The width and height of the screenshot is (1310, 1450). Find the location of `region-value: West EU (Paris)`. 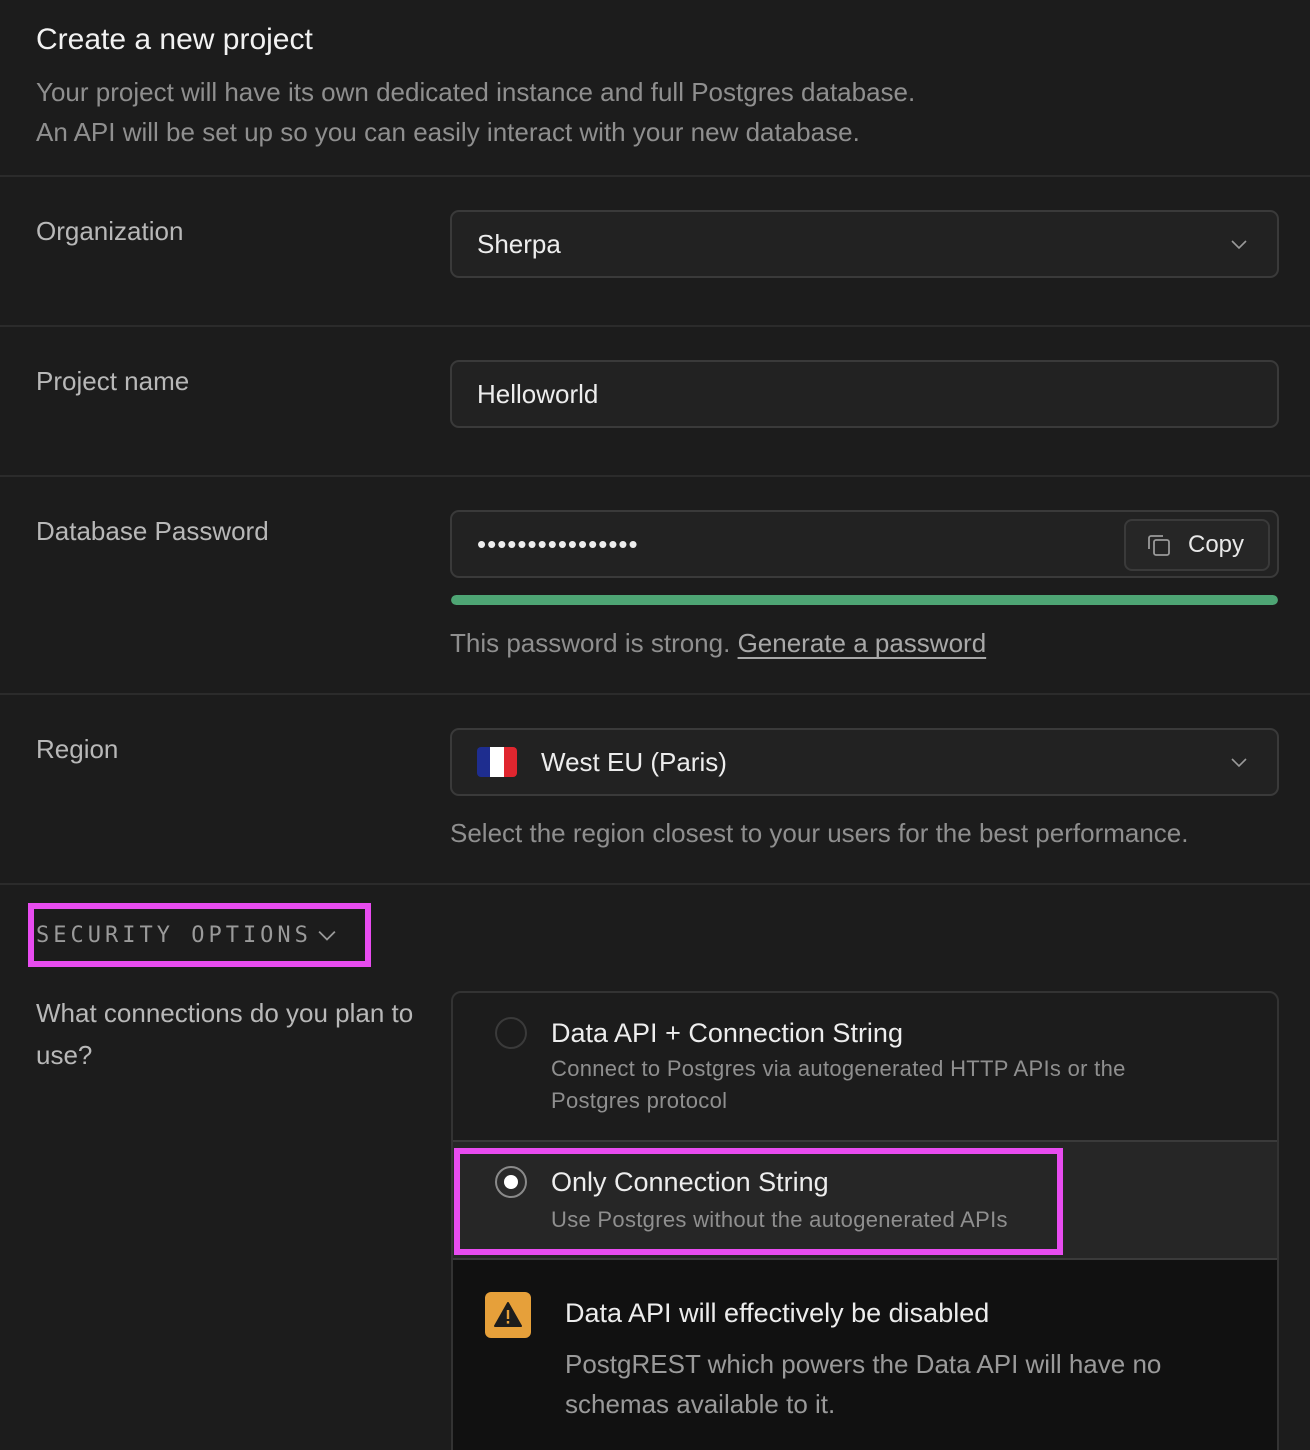

region-value: West EU (Paris) is located at coordinates (634, 761).